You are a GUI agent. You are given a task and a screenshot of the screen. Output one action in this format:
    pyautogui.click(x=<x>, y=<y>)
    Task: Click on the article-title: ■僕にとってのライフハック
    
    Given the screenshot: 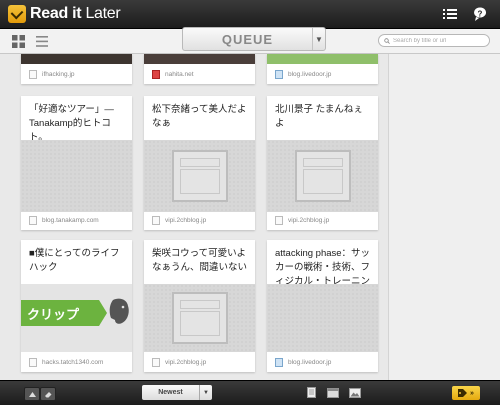 What is the action you would take?
    pyautogui.click(x=74, y=260)
    